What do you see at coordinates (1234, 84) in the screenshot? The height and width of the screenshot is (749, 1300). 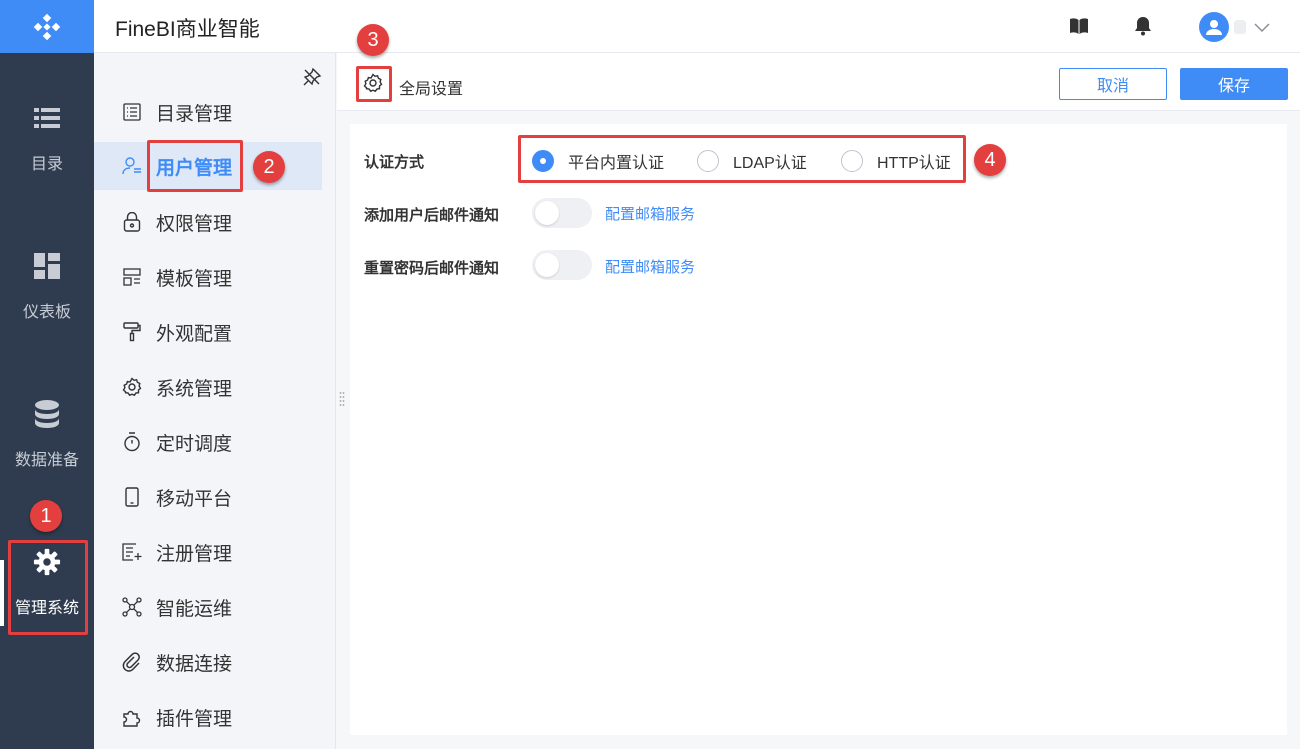 I see `save-button: 保存` at bounding box center [1234, 84].